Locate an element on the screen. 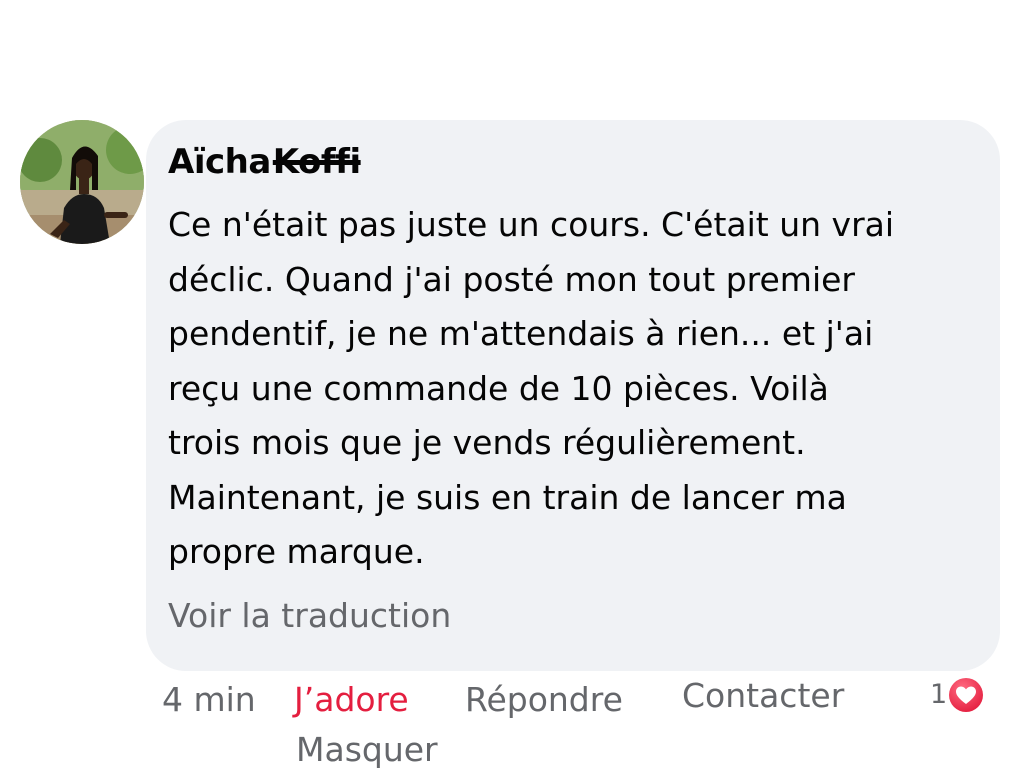 This screenshot has height=771, width=1024. hide-button: Masquer is located at coordinates (367, 750).